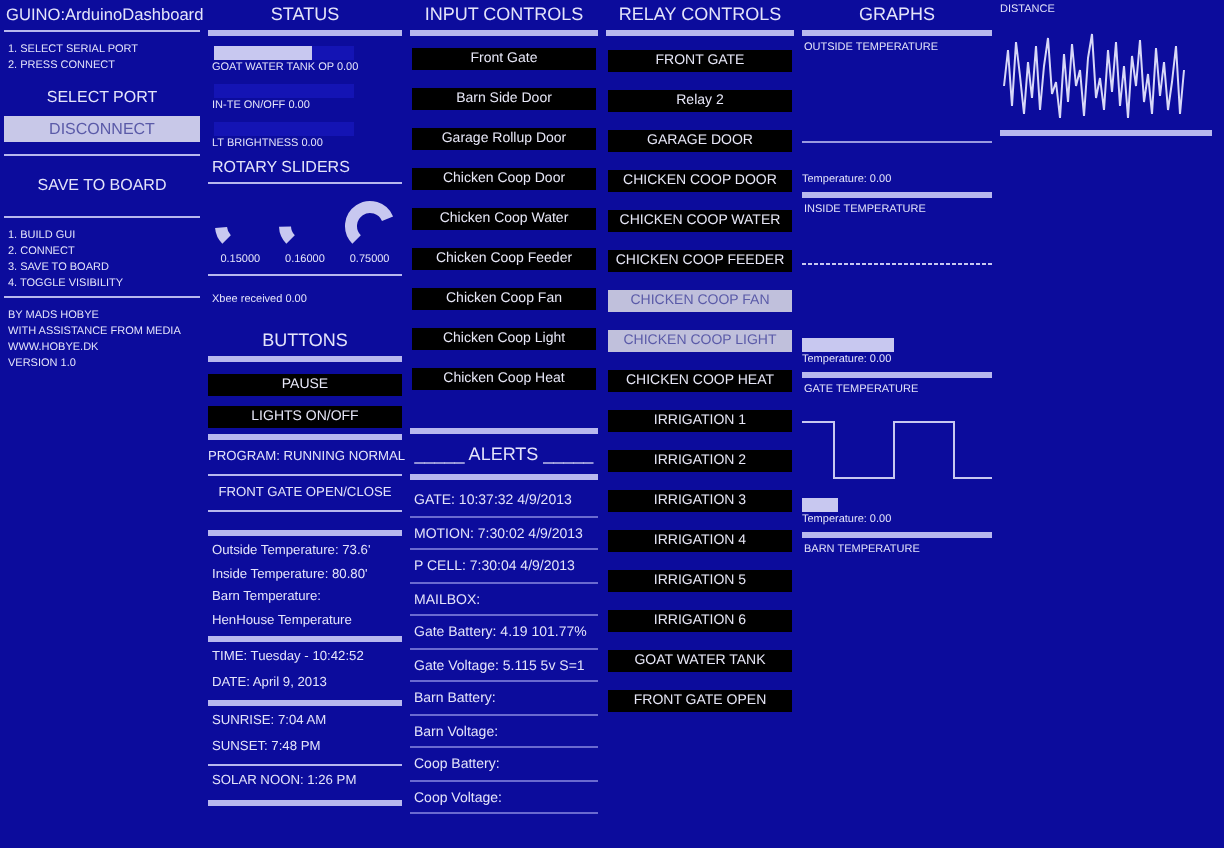  Describe the element at coordinates (700, 14) in the screenshot. I see `section-title: RELAY CONTROLS` at that location.